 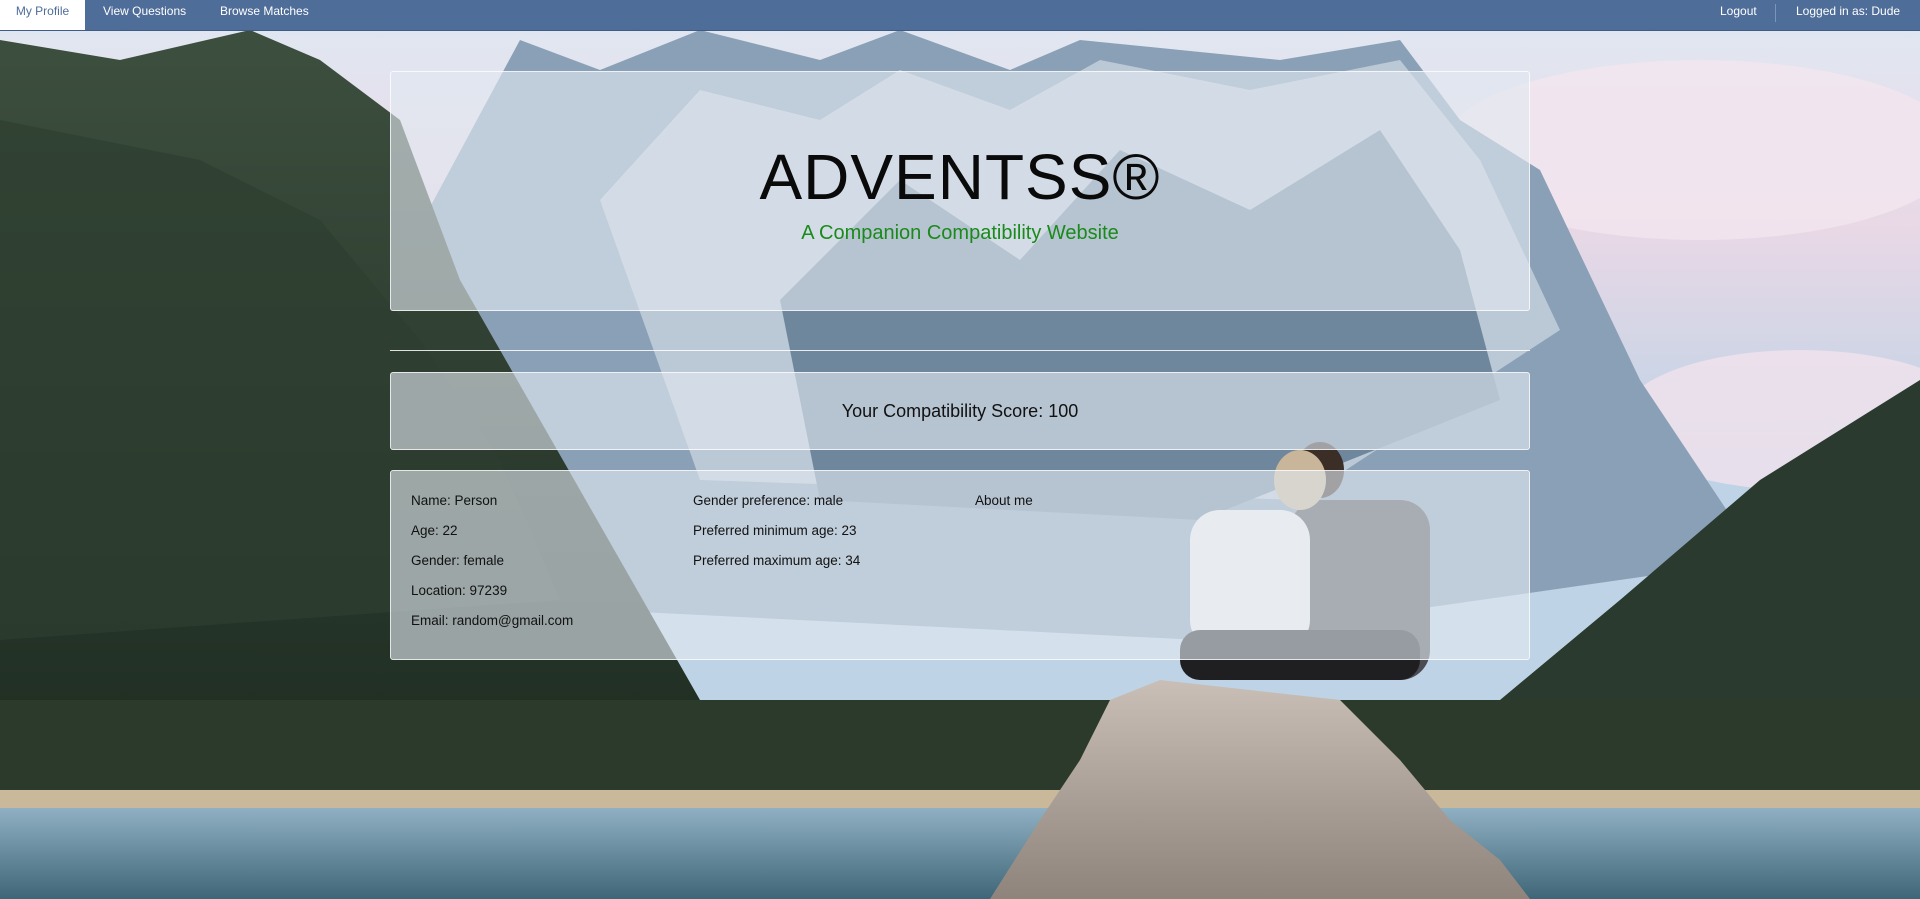 I want to click on section-divider, so click(x=960, y=350).